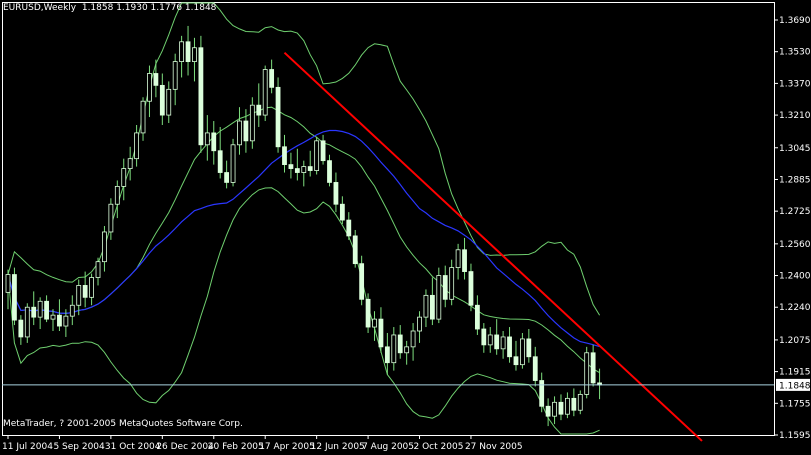  What do you see at coordinates (795, 341) in the screenshot?
I see `y-tick-label: 1.2075` at bounding box center [795, 341].